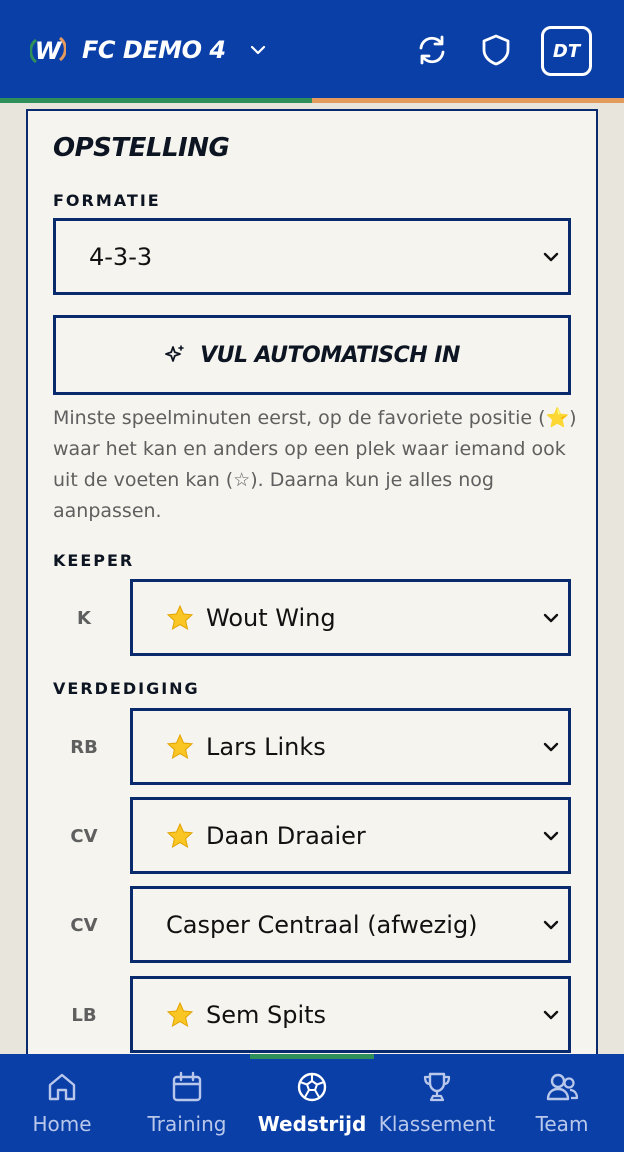  What do you see at coordinates (107, 200) in the screenshot?
I see `formation-label: FORMATIE` at bounding box center [107, 200].